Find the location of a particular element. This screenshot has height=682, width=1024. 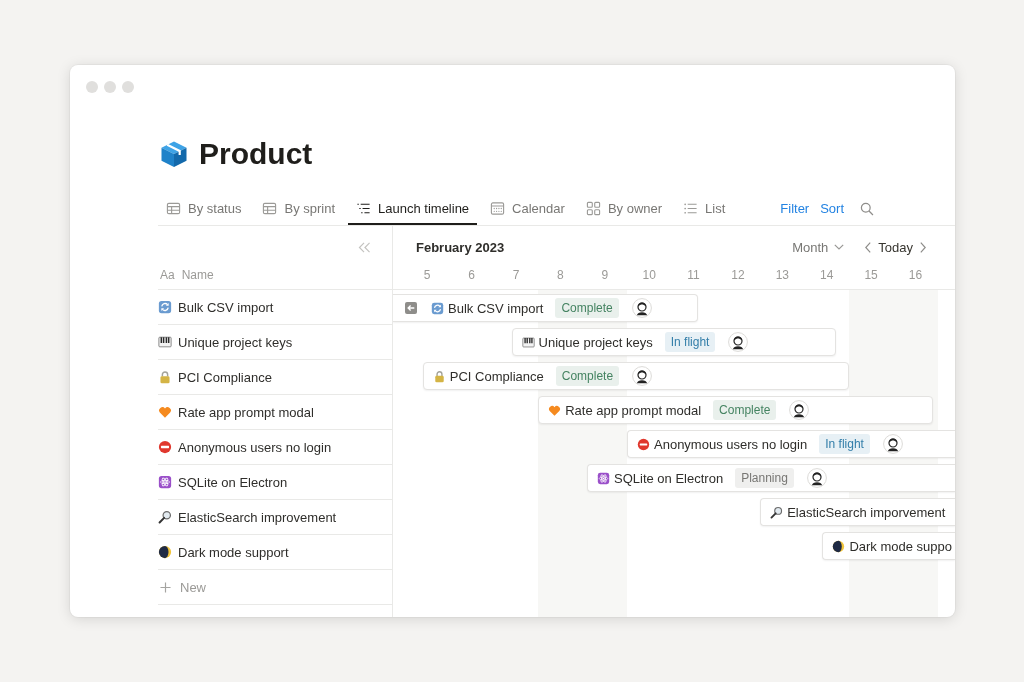

table-row: Unique project keys is located at coordinates (275, 342).